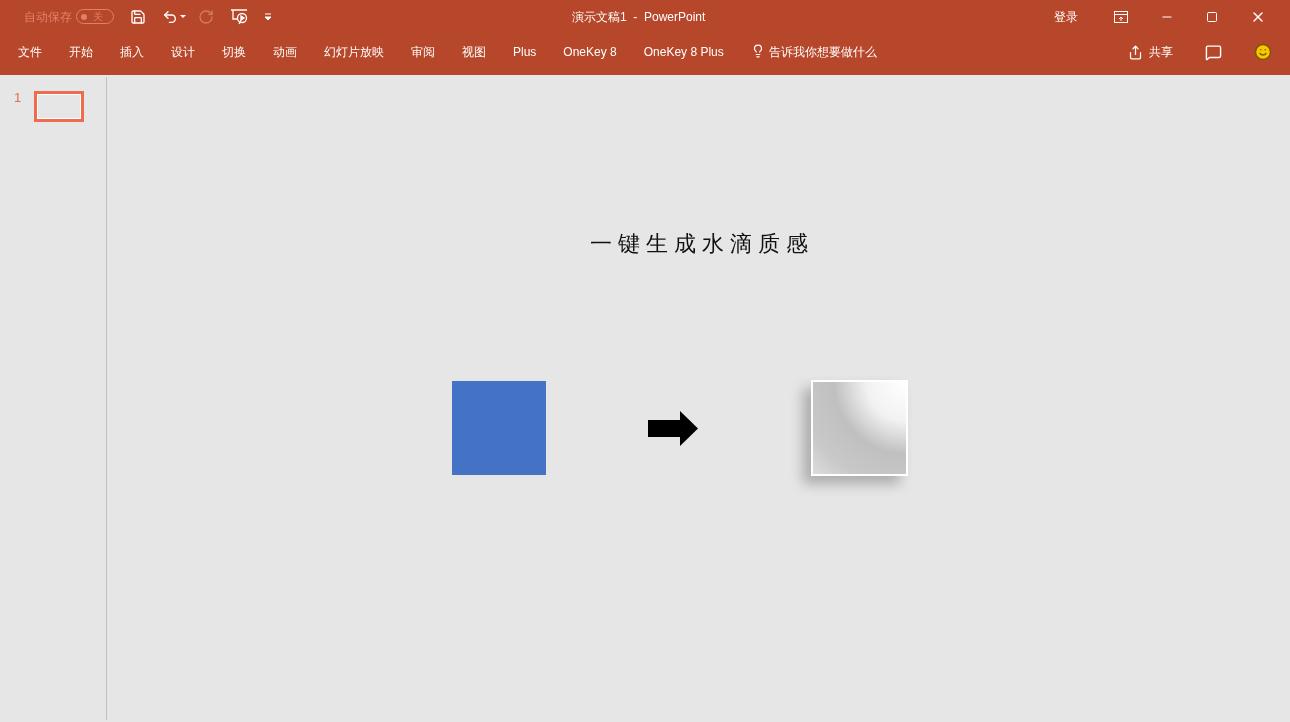 The height and width of the screenshot is (722, 1290). What do you see at coordinates (268, 16) in the screenshot?
I see `customize-icon` at bounding box center [268, 16].